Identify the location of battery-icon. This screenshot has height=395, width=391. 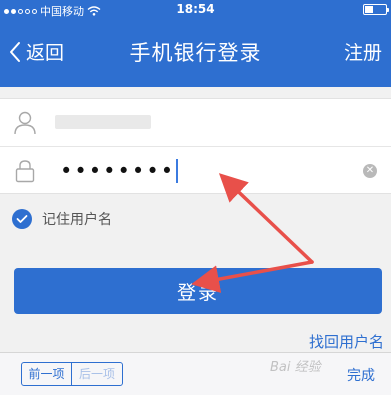
(376, 9).